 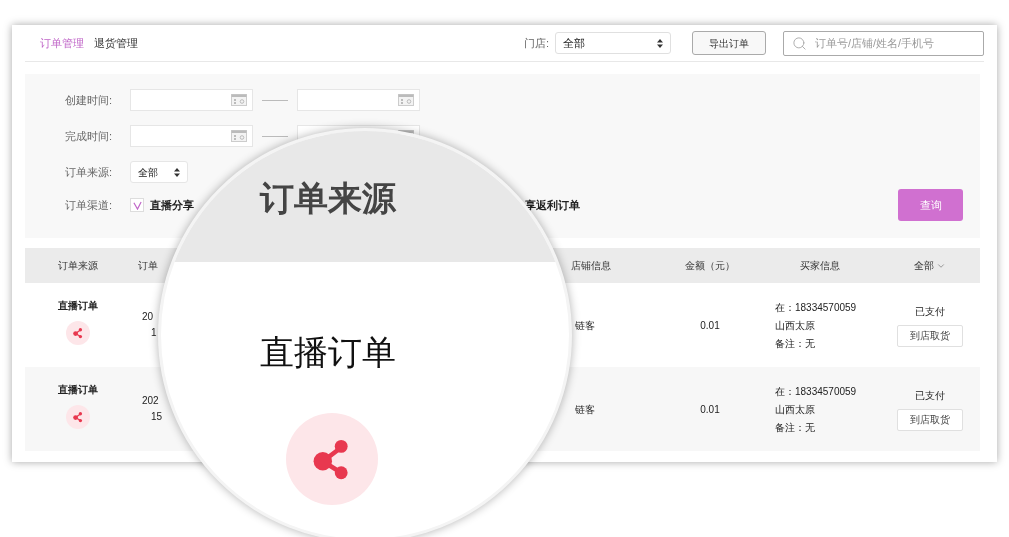 What do you see at coordinates (154, 333) in the screenshot?
I see `table-cell-text: 1` at bounding box center [154, 333].